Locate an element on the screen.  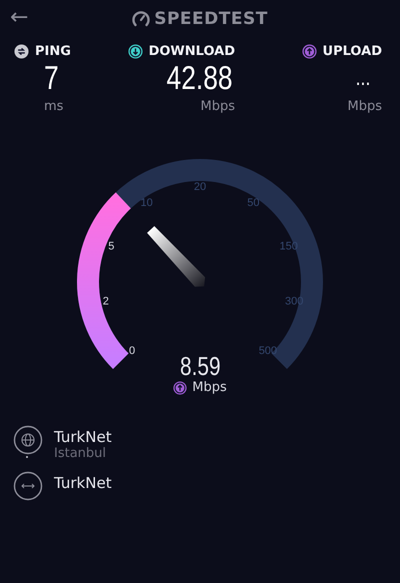
stat-value: 42.88 is located at coordinates (199, 78).